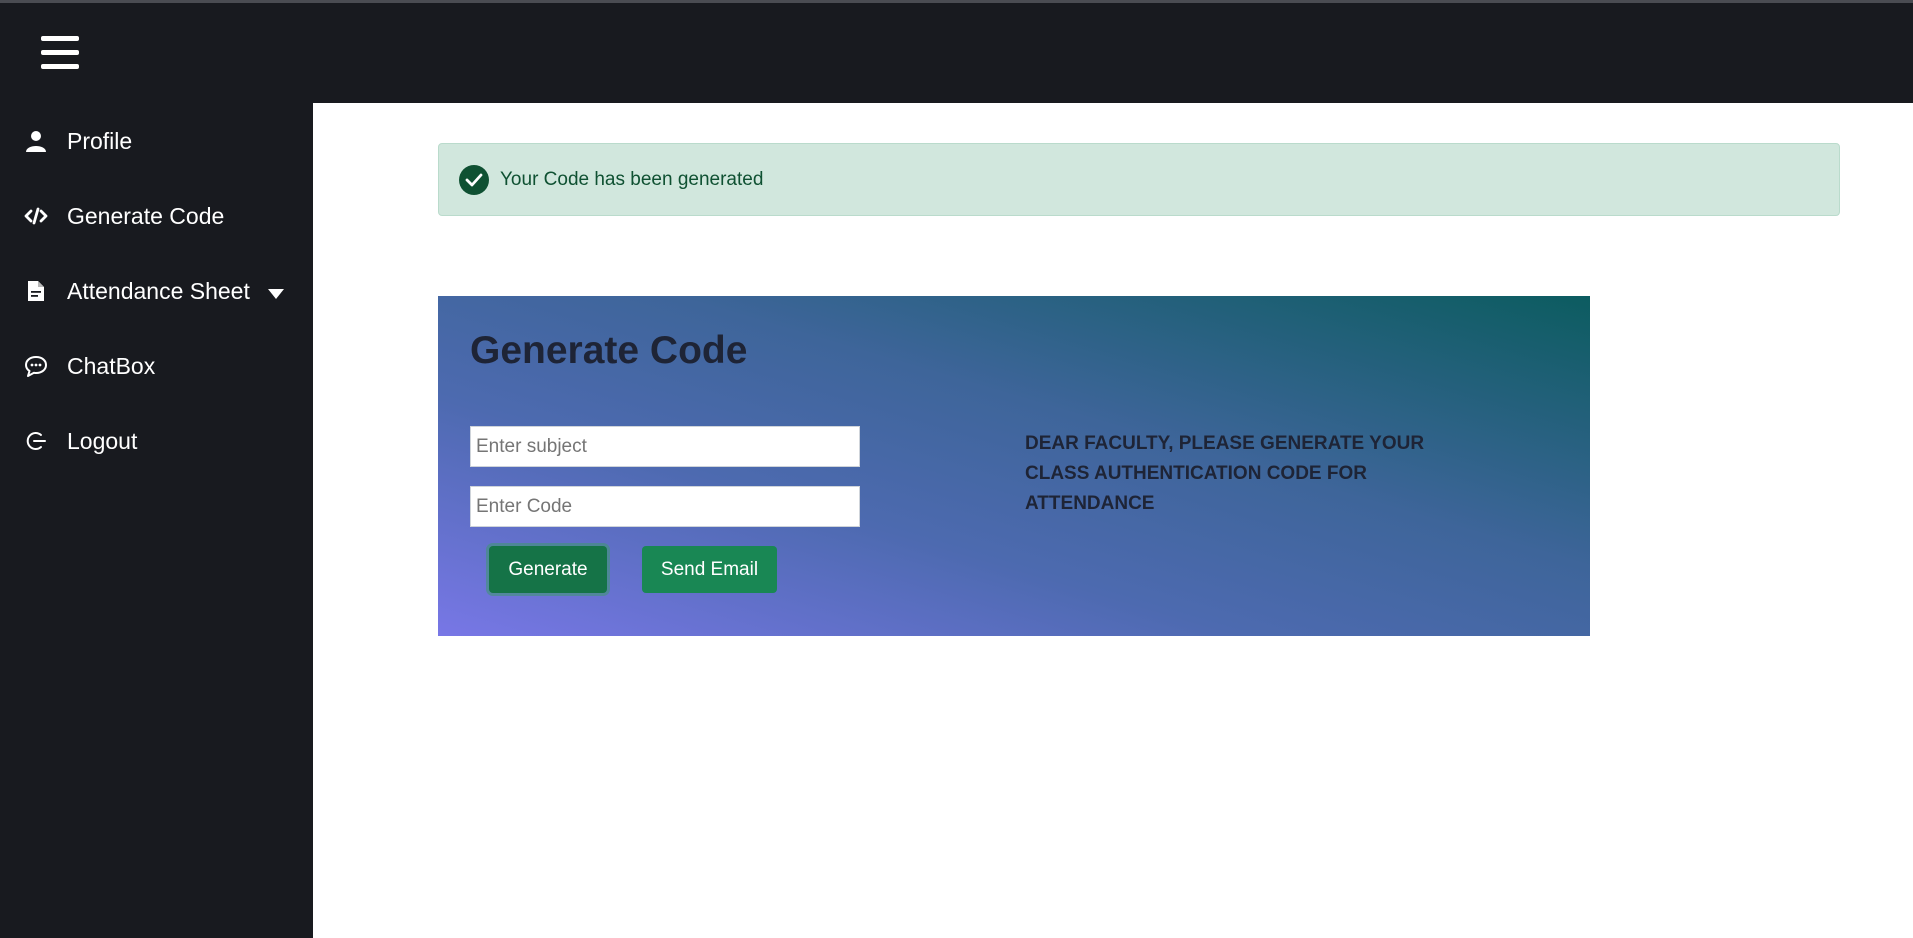  What do you see at coordinates (156, 141) in the screenshot?
I see `sidebar-item-profile: Profile` at bounding box center [156, 141].